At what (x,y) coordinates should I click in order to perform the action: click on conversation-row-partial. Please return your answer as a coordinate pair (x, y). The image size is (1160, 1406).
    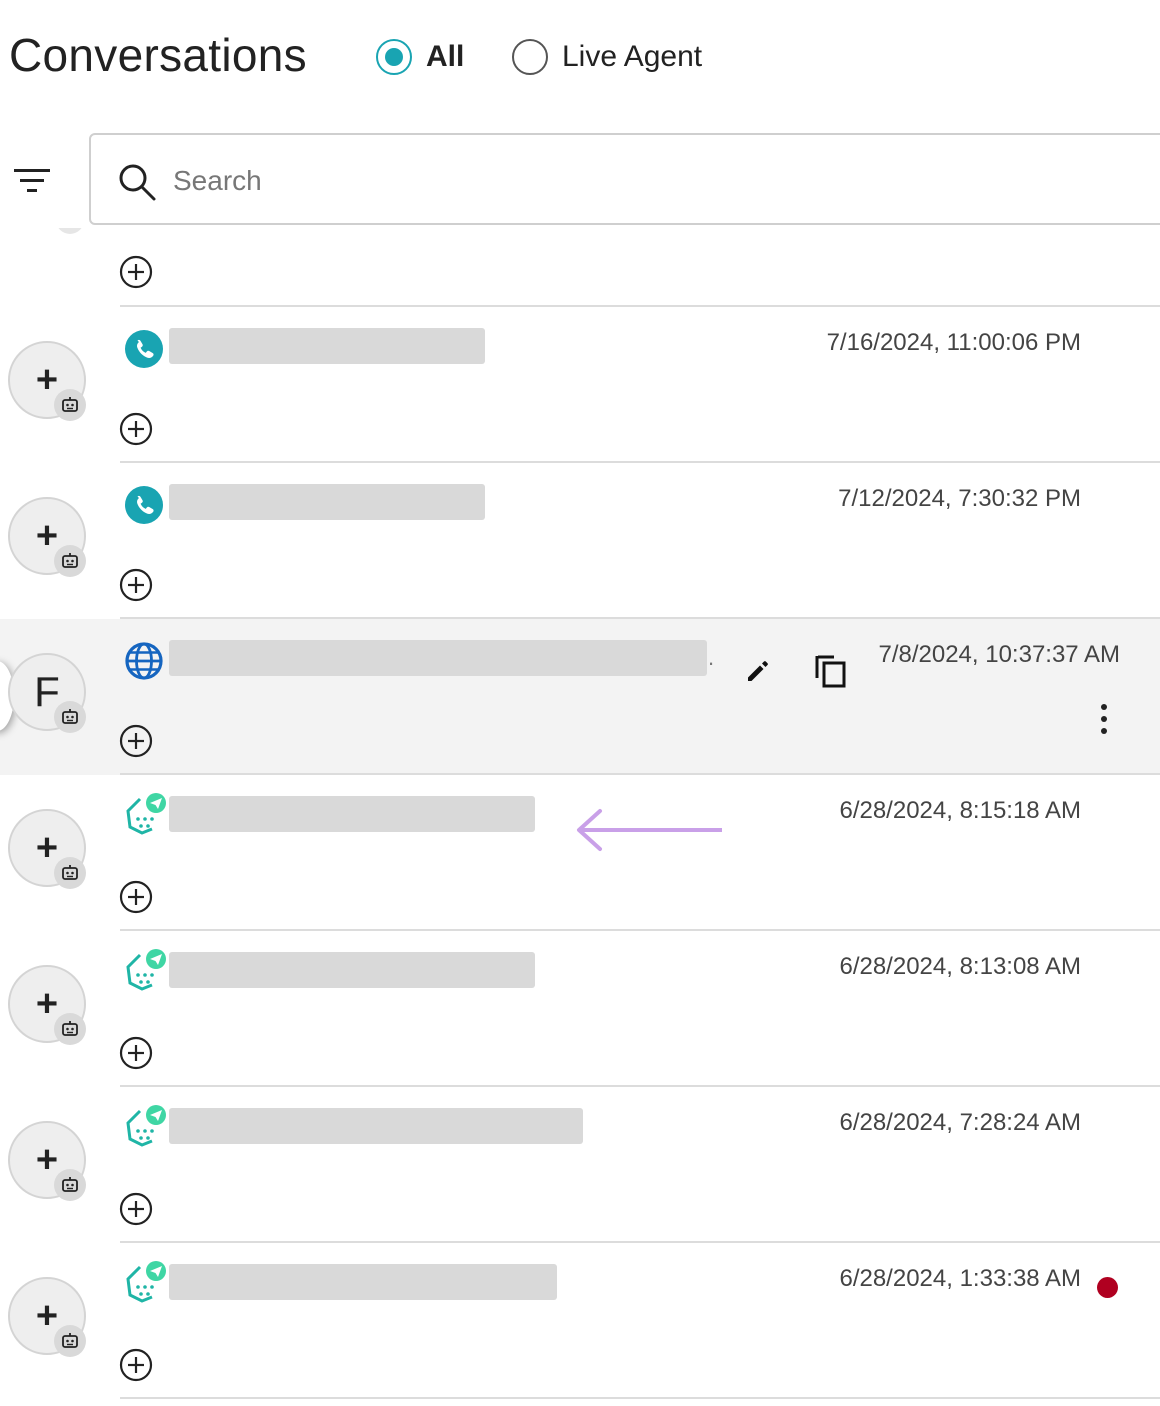
    Looking at the image, I should click on (580, 267).